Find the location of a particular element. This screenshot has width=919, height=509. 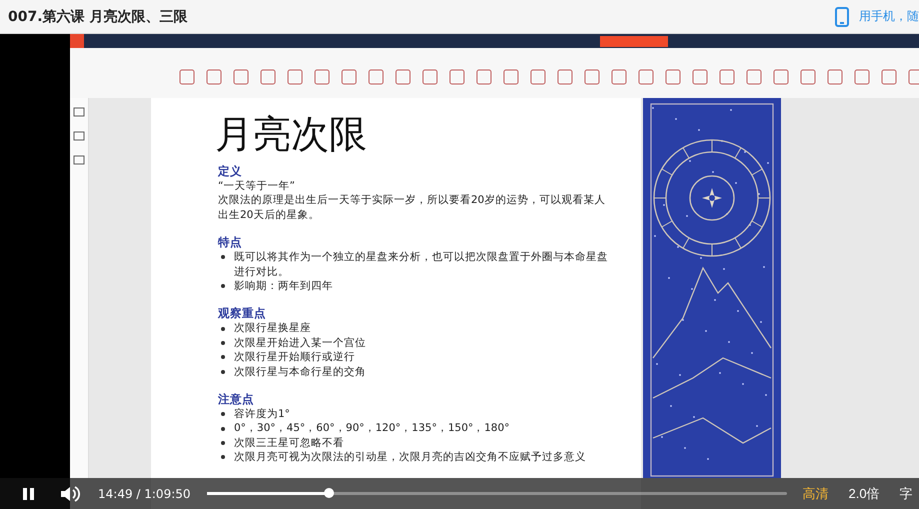

bullet-text: 次限三王星可忽略不看 is located at coordinates (289, 443).